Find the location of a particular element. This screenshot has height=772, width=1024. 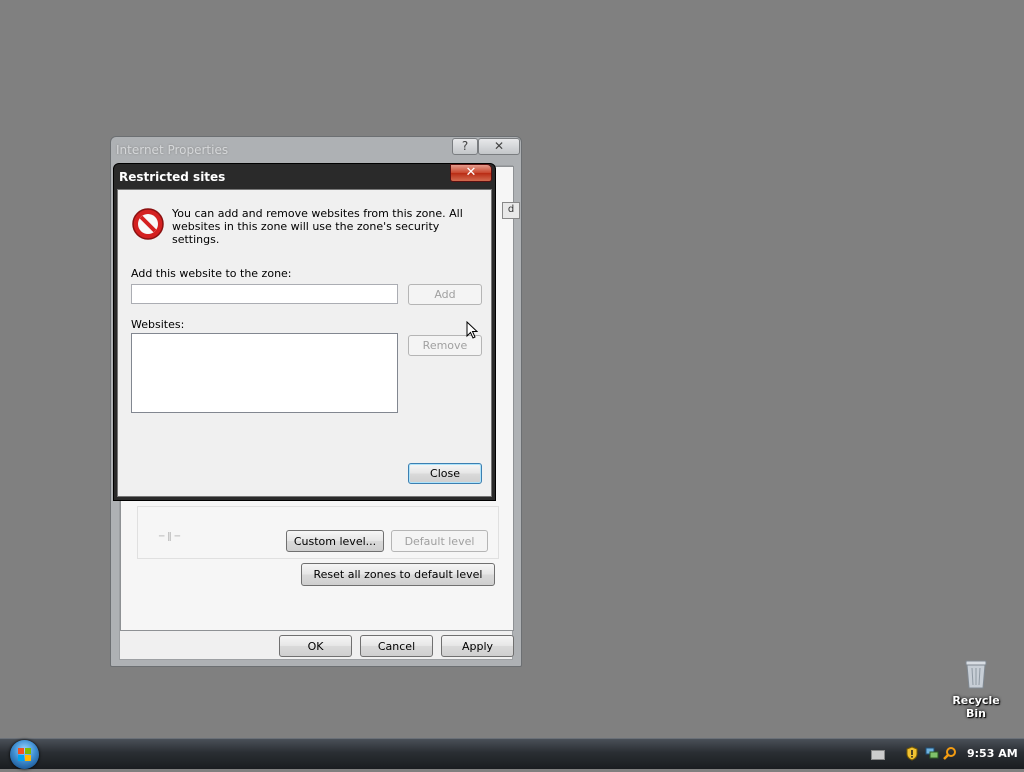

help-button: ? is located at coordinates (465, 146).